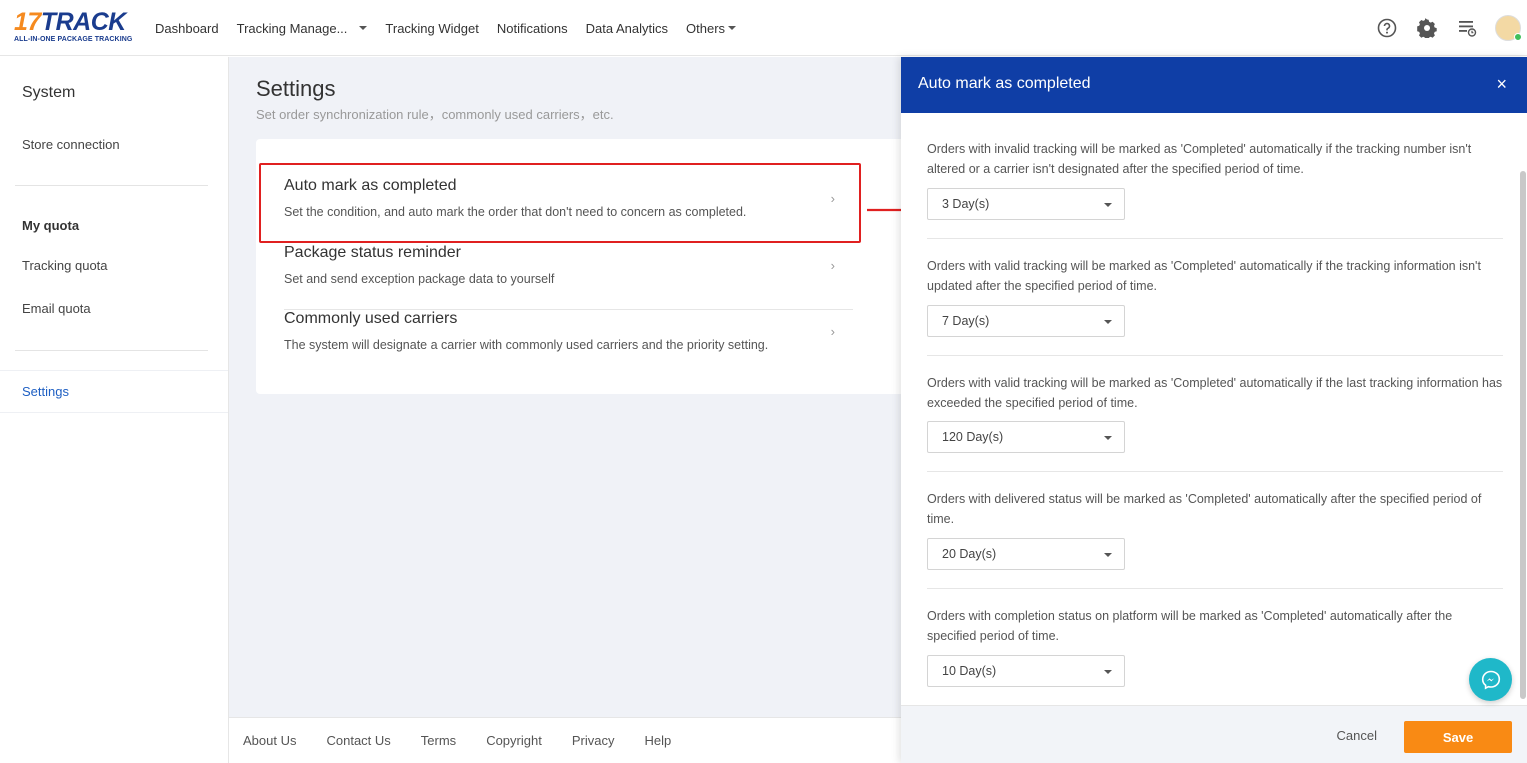  I want to click on days-select: 10 Day(s), so click(1026, 671).